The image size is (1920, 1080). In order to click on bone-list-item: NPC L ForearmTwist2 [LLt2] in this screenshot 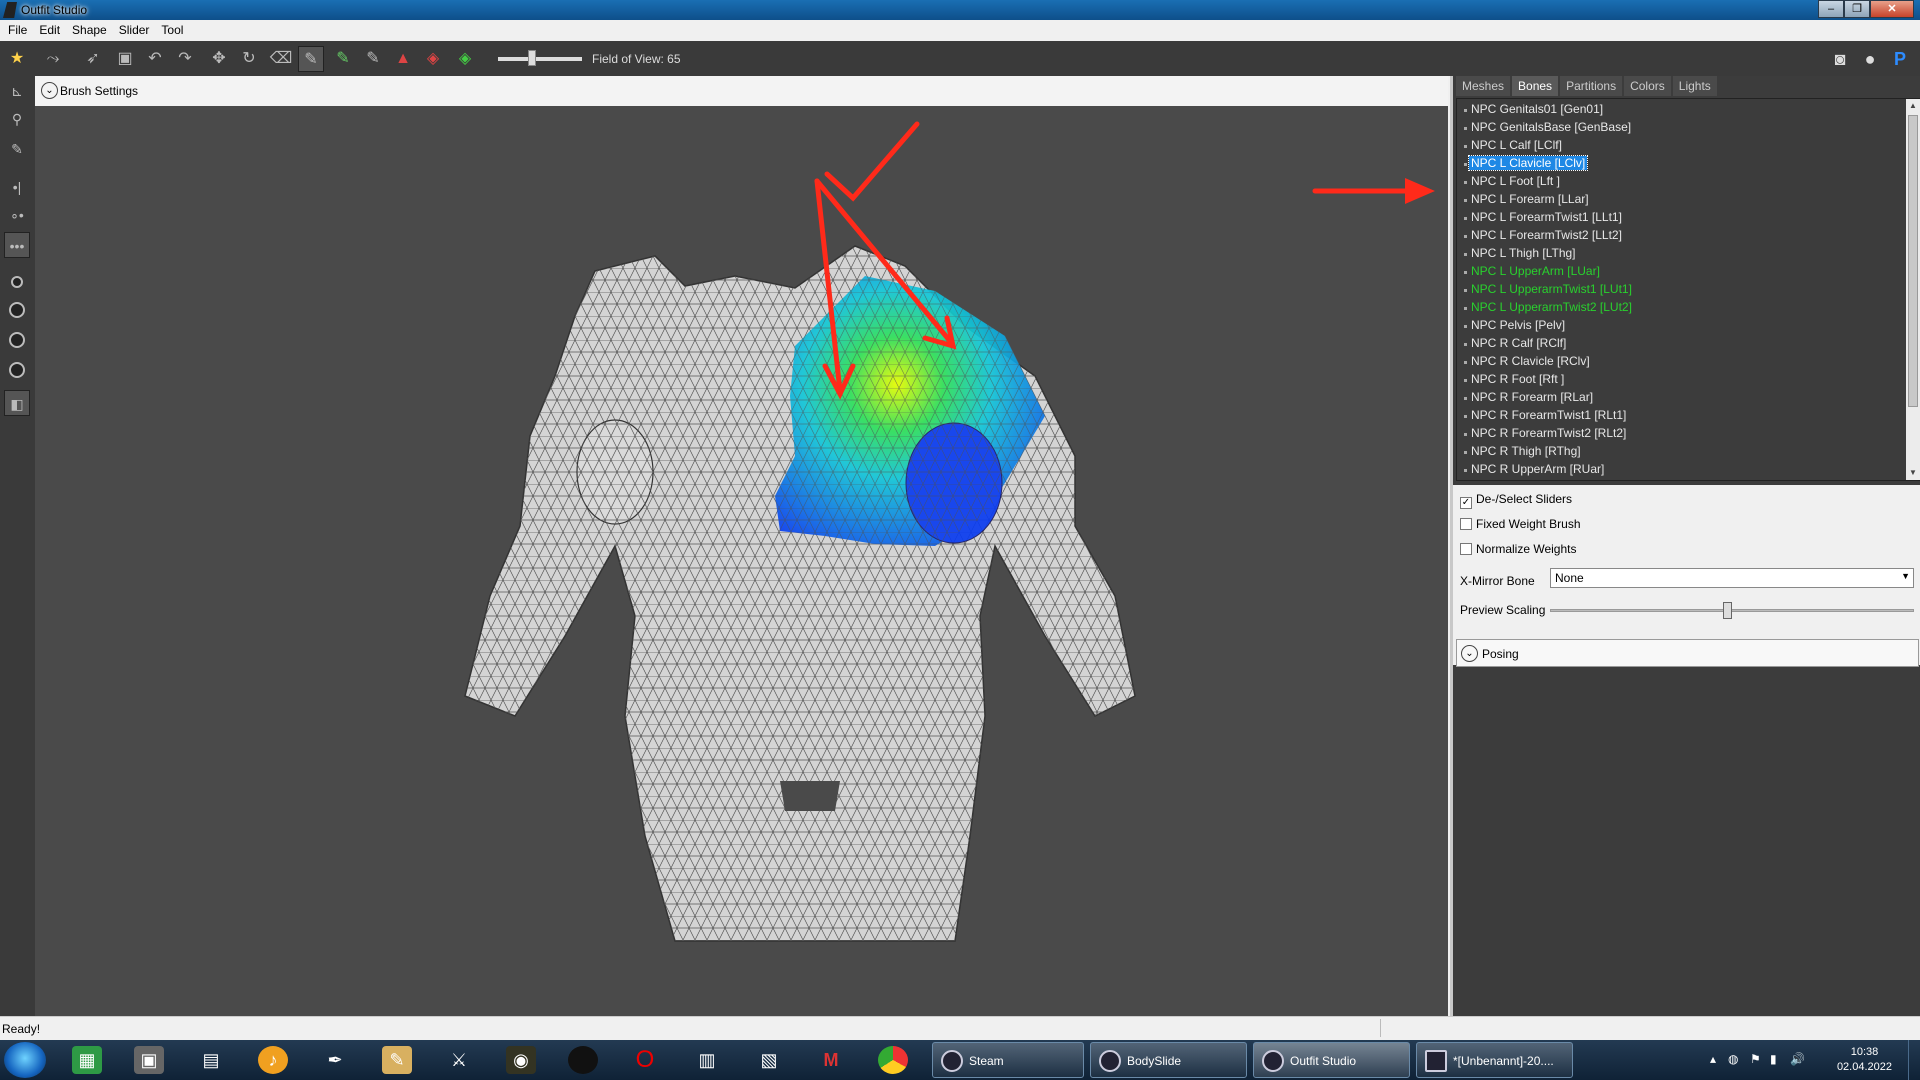, I will do `click(1544, 237)`.